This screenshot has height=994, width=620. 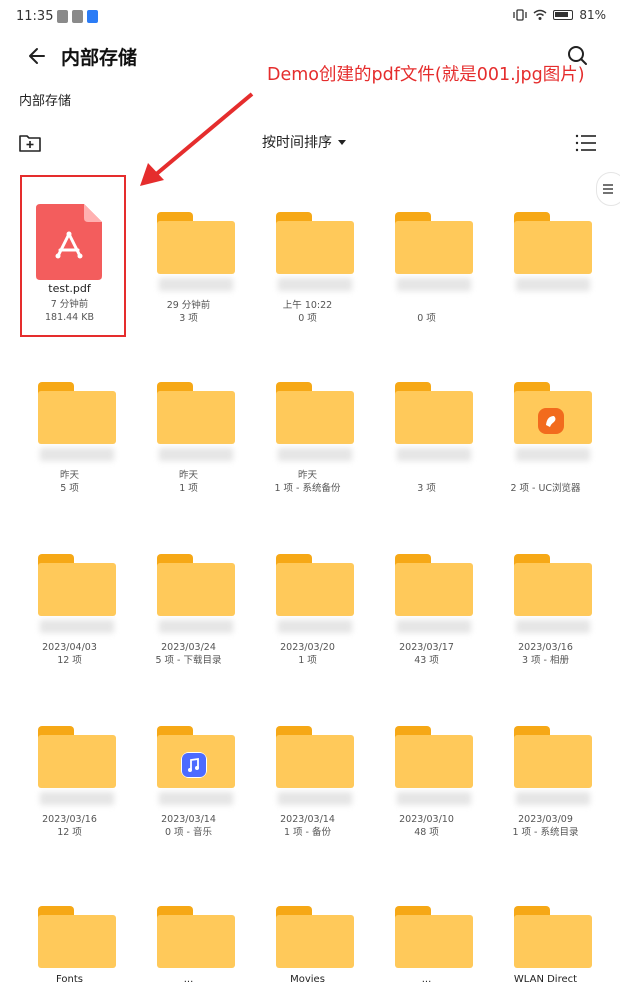 I want to click on folder-item: Fonts, so click(x=69, y=947).